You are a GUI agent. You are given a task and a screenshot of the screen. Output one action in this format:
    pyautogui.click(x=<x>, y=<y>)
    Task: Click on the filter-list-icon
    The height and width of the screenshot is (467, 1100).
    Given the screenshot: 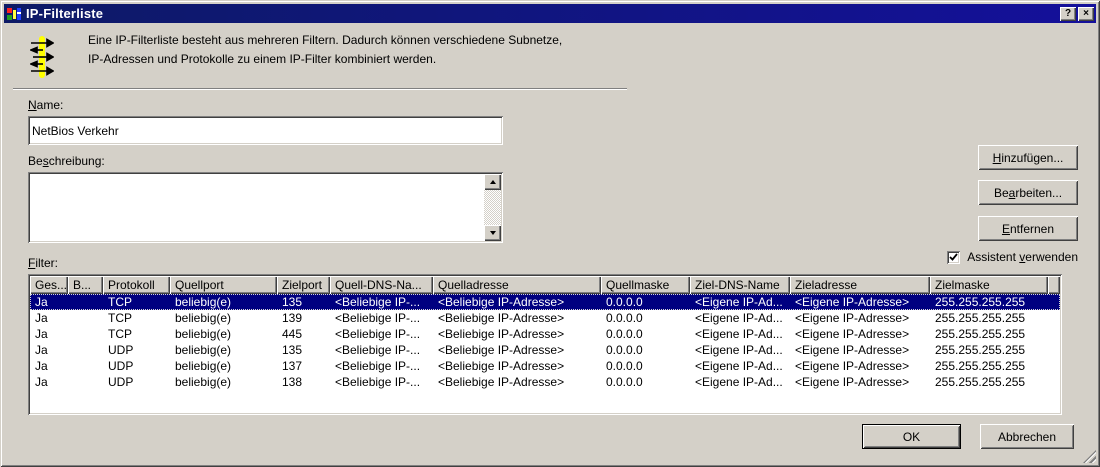 What is the action you would take?
    pyautogui.click(x=42, y=57)
    